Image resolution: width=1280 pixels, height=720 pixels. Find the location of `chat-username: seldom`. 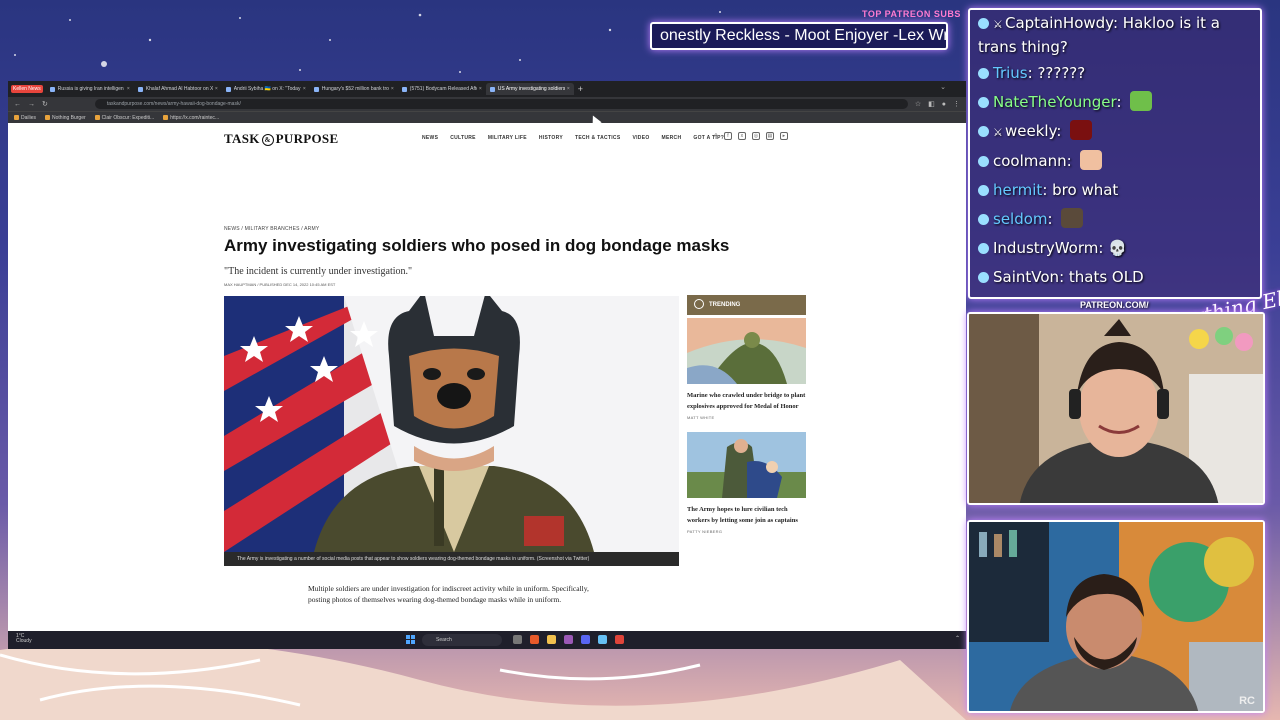

chat-username: seldom is located at coordinates (1020, 219).